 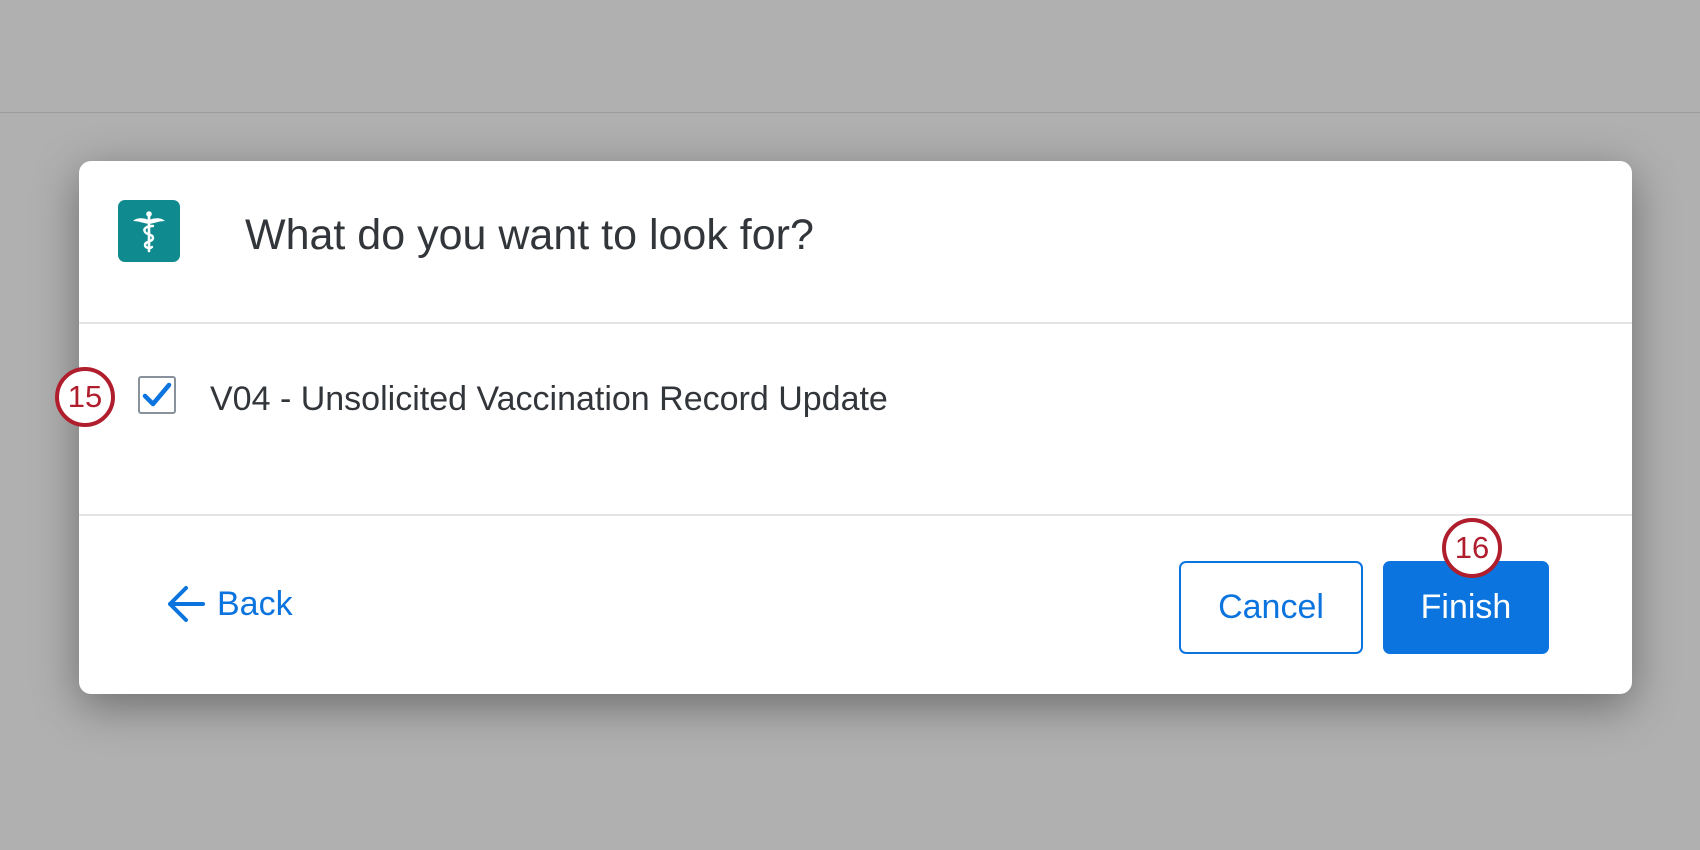 What do you see at coordinates (1472, 548) in the screenshot?
I see `step-callout-finish: 16` at bounding box center [1472, 548].